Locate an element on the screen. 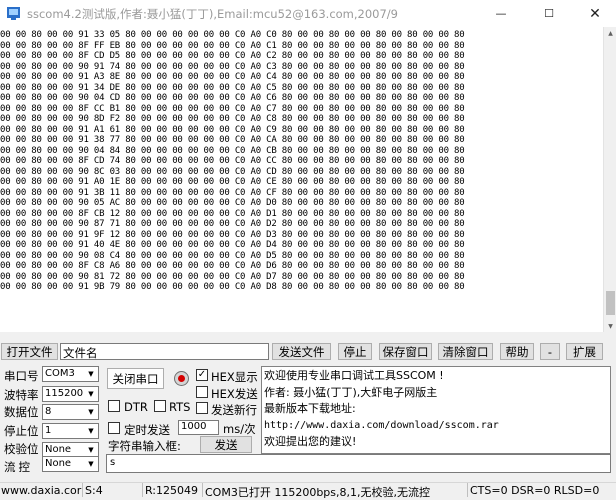 The image size is (616, 500). interval-unit: ms/次 is located at coordinates (239, 429).